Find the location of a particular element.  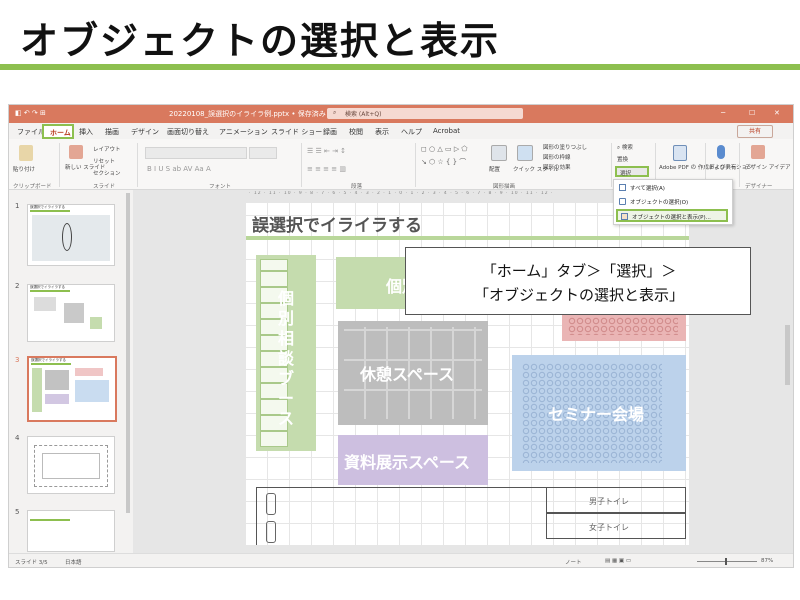

select-objects-item: オブジェクトの選択(O) is located at coordinates (672, 201).